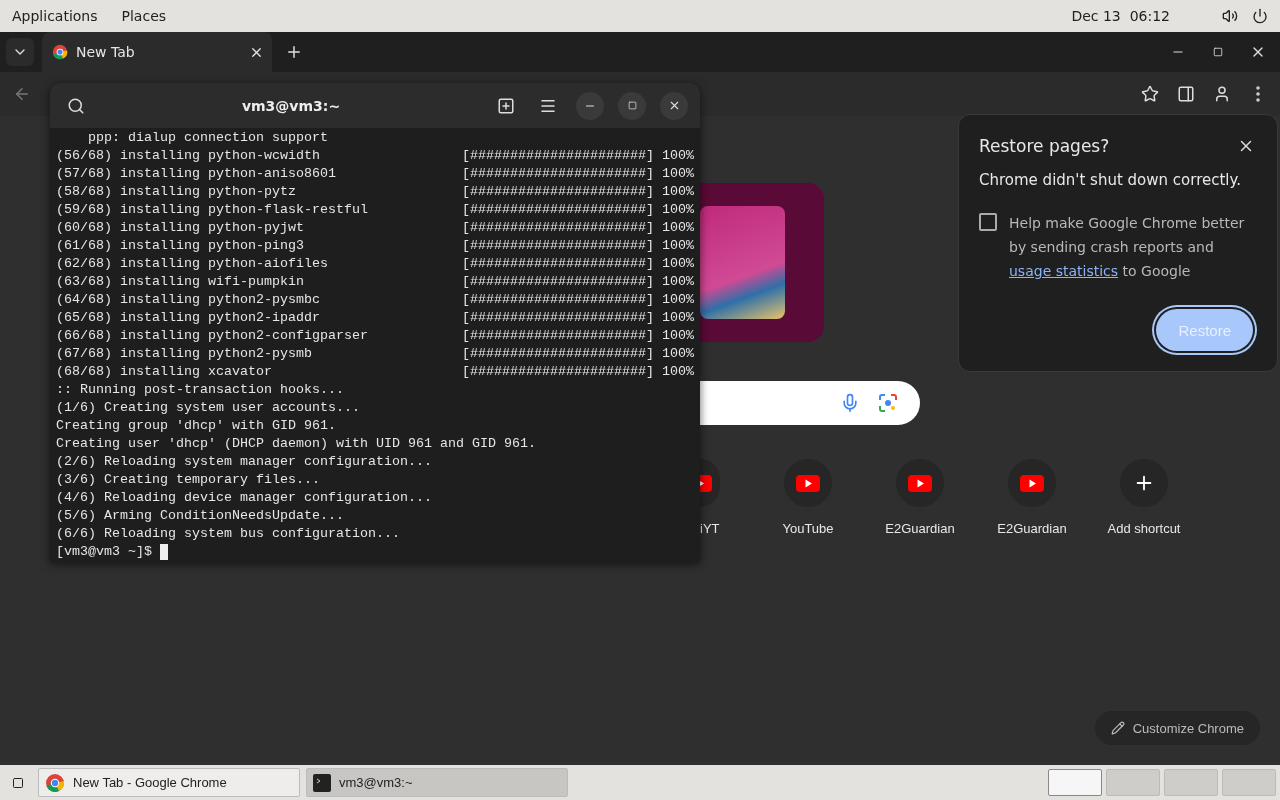 This screenshot has width=1280, height=800. Describe the element at coordinates (76, 105) in the screenshot. I see `search-icon` at that location.